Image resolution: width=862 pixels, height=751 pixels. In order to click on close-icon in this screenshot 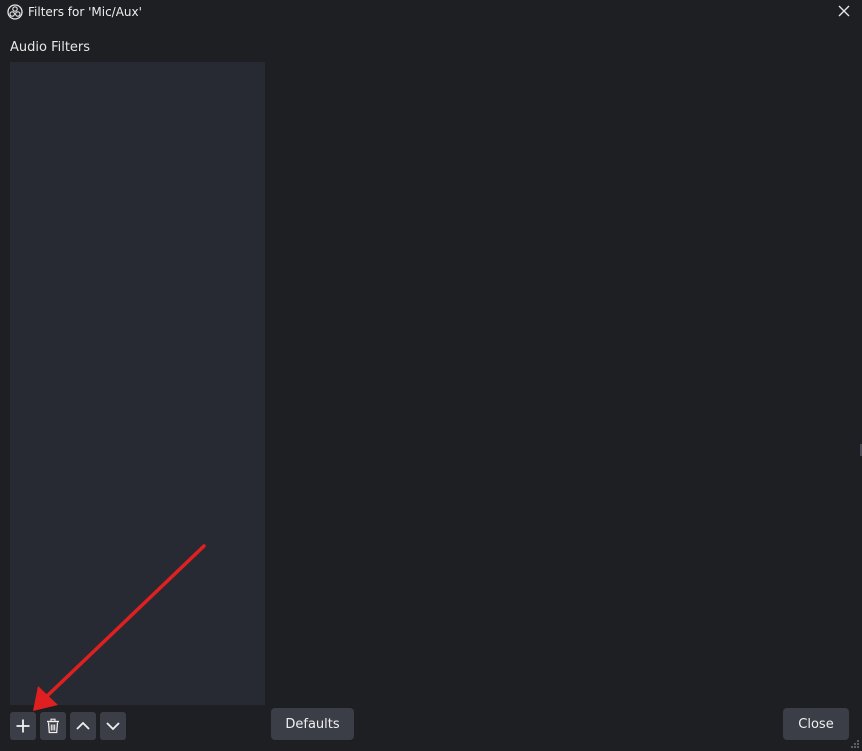, I will do `click(844, 11)`.